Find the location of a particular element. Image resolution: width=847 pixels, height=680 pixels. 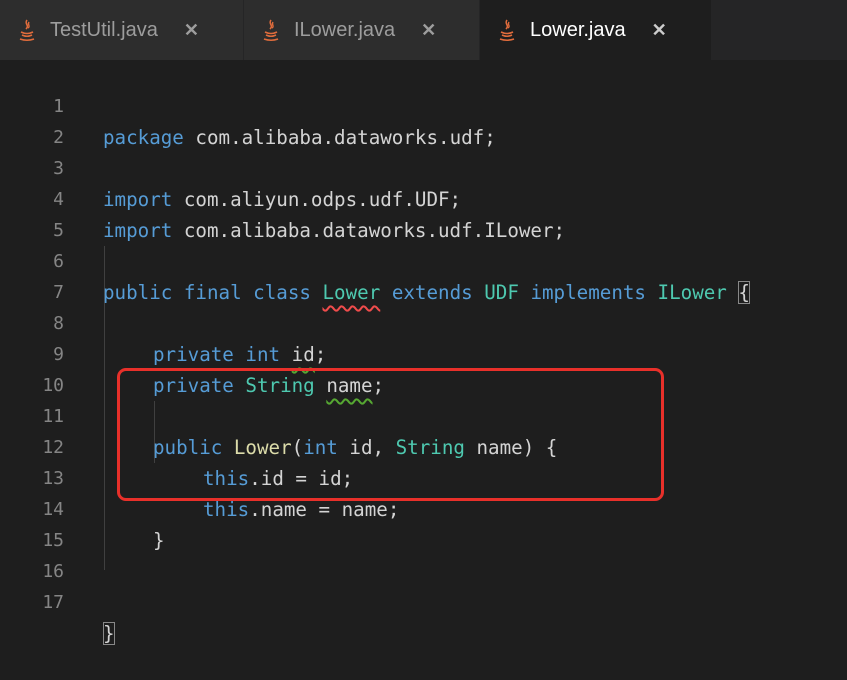

tab-testutil-java: TestUtil.java ✕ is located at coordinates (122, 30).